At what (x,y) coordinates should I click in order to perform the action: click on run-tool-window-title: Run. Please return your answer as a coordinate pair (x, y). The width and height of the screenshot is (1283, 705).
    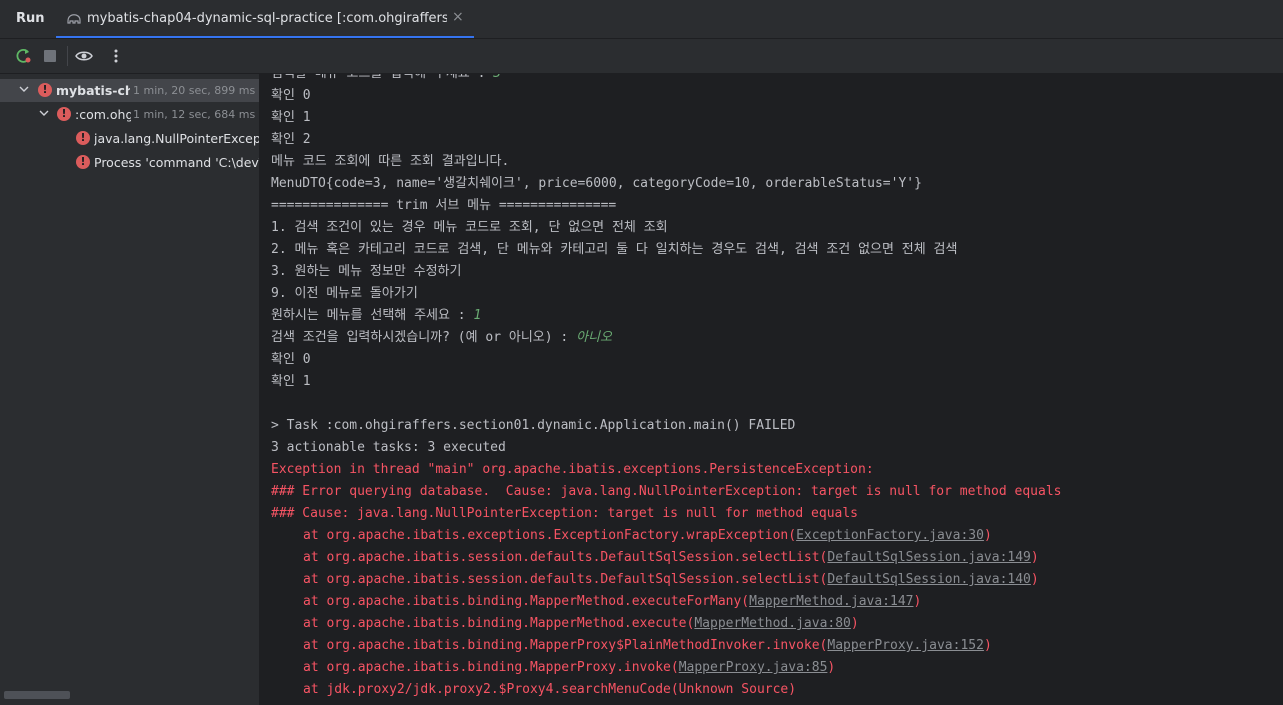
    Looking at the image, I should click on (30, 18).